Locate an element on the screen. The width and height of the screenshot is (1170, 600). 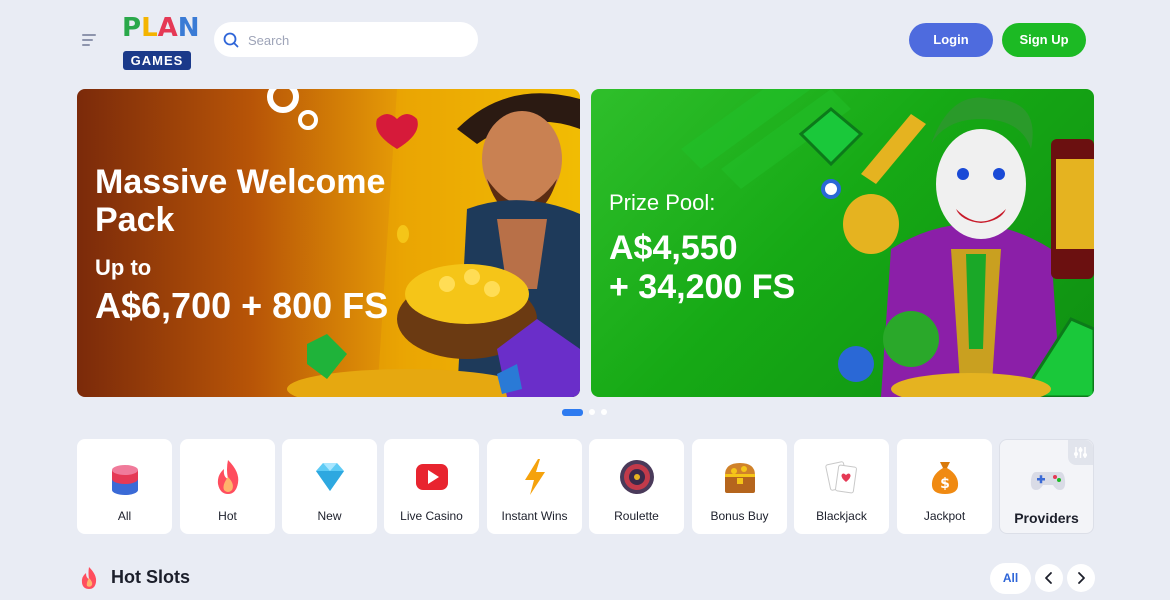
next-button is located at coordinates (1081, 578).